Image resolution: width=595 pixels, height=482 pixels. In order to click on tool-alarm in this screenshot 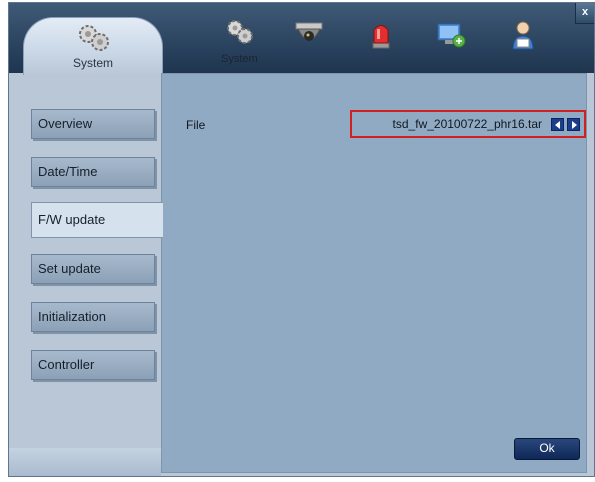, I will do `click(381, 37)`.